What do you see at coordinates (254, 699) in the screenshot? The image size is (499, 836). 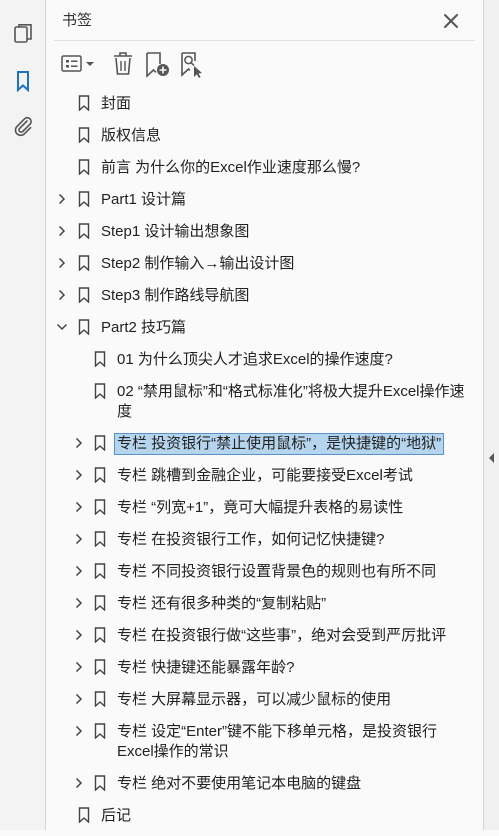 I see `bookmark-label: 专栏 大屏幕显示器，可以减少鼠标的使用` at bounding box center [254, 699].